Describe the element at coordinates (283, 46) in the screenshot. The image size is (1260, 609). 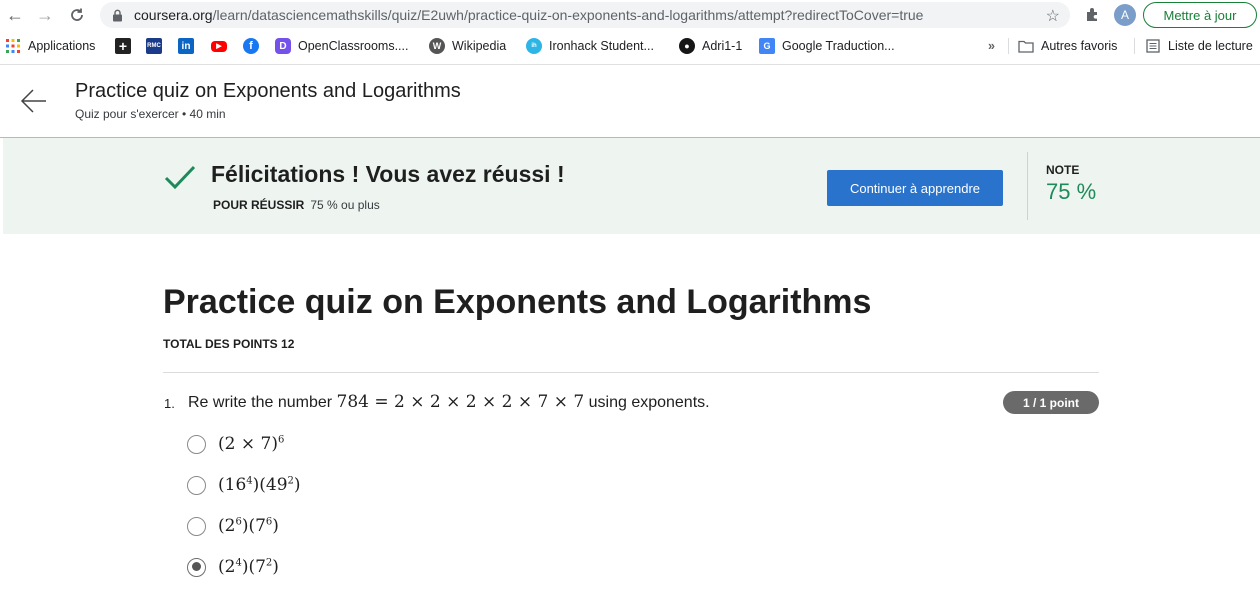
I see `openclassrooms-icon: D` at that location.